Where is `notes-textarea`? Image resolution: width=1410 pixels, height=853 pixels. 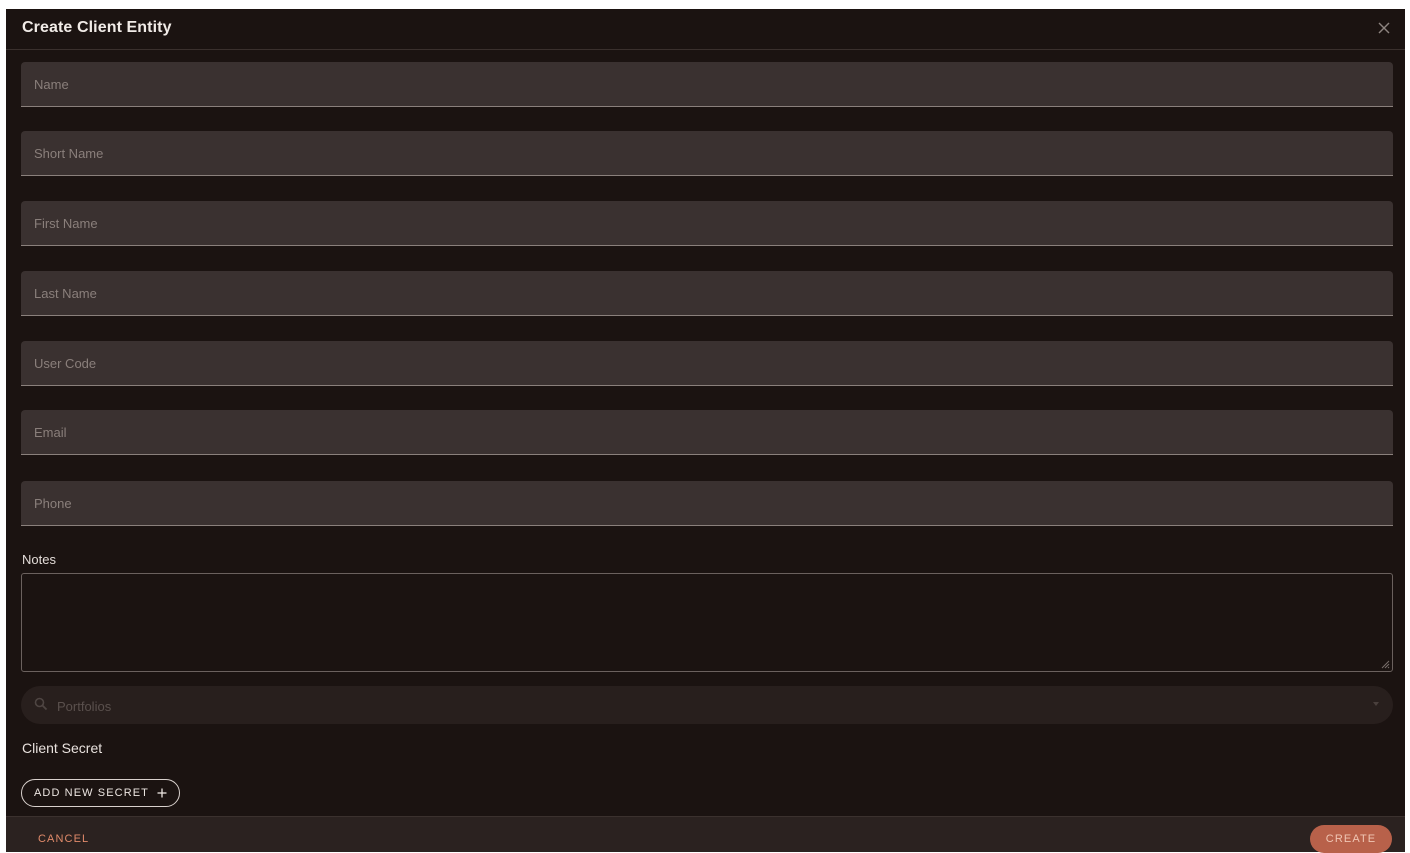
notes-textarea is located at coordinates (707, 622).